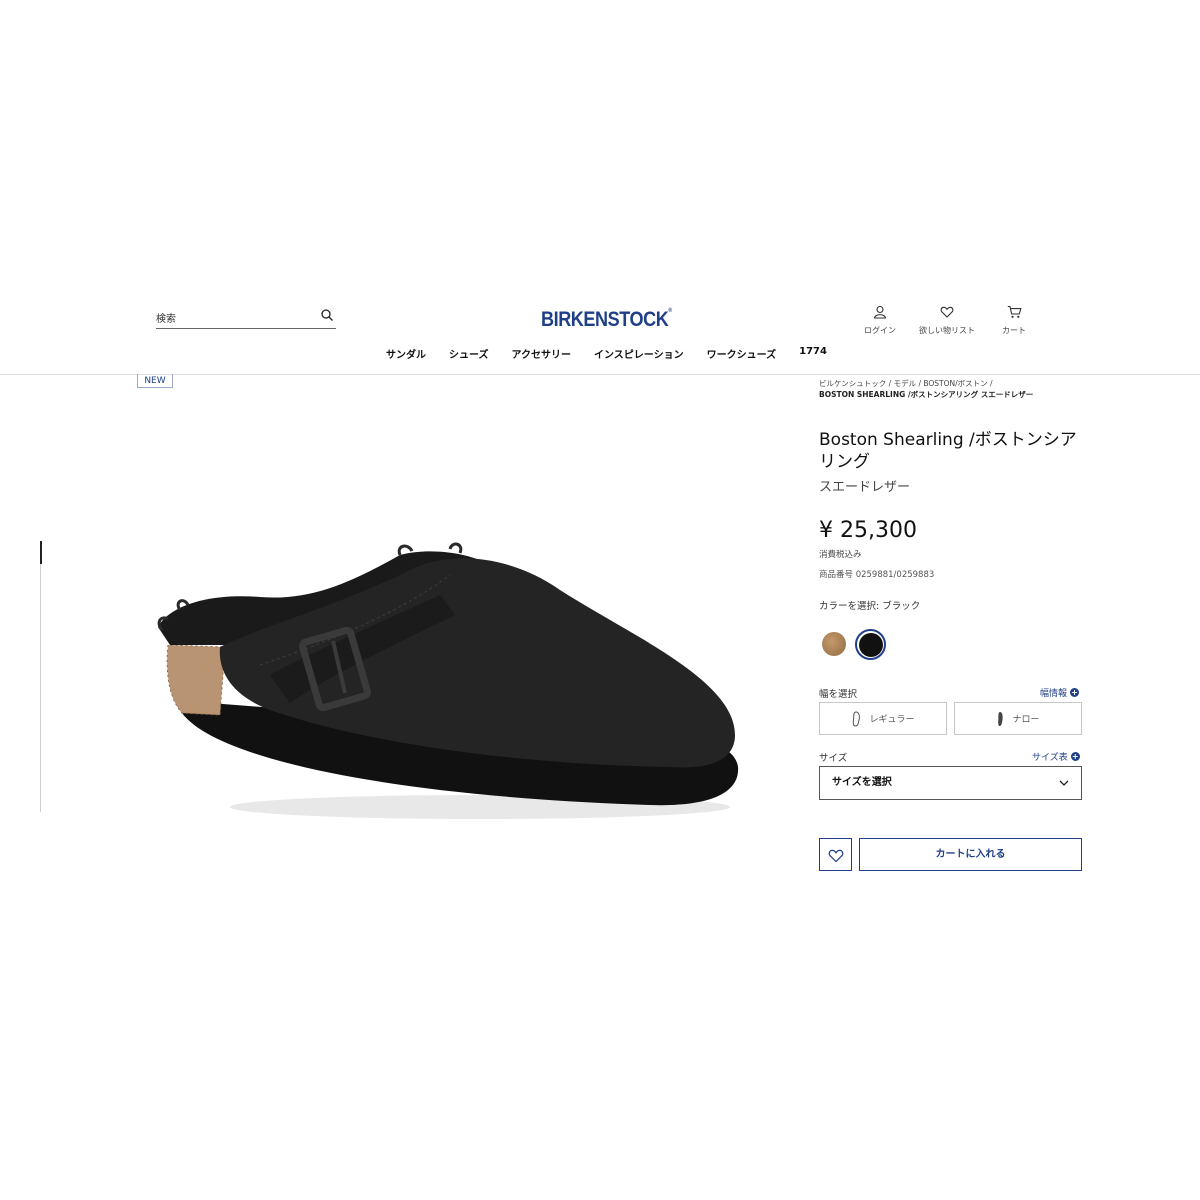 Image resolution: width=1200 pixels, height=1200 pixels. Describe the element at coordinates (1014, 311) in the screenshot. I see `cart-icon` at that location.